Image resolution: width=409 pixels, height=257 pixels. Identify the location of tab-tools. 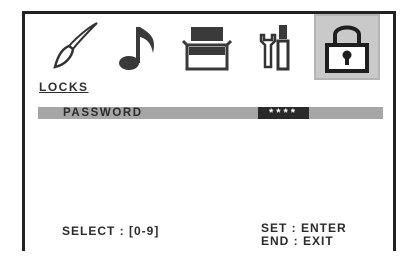
(275, 47).